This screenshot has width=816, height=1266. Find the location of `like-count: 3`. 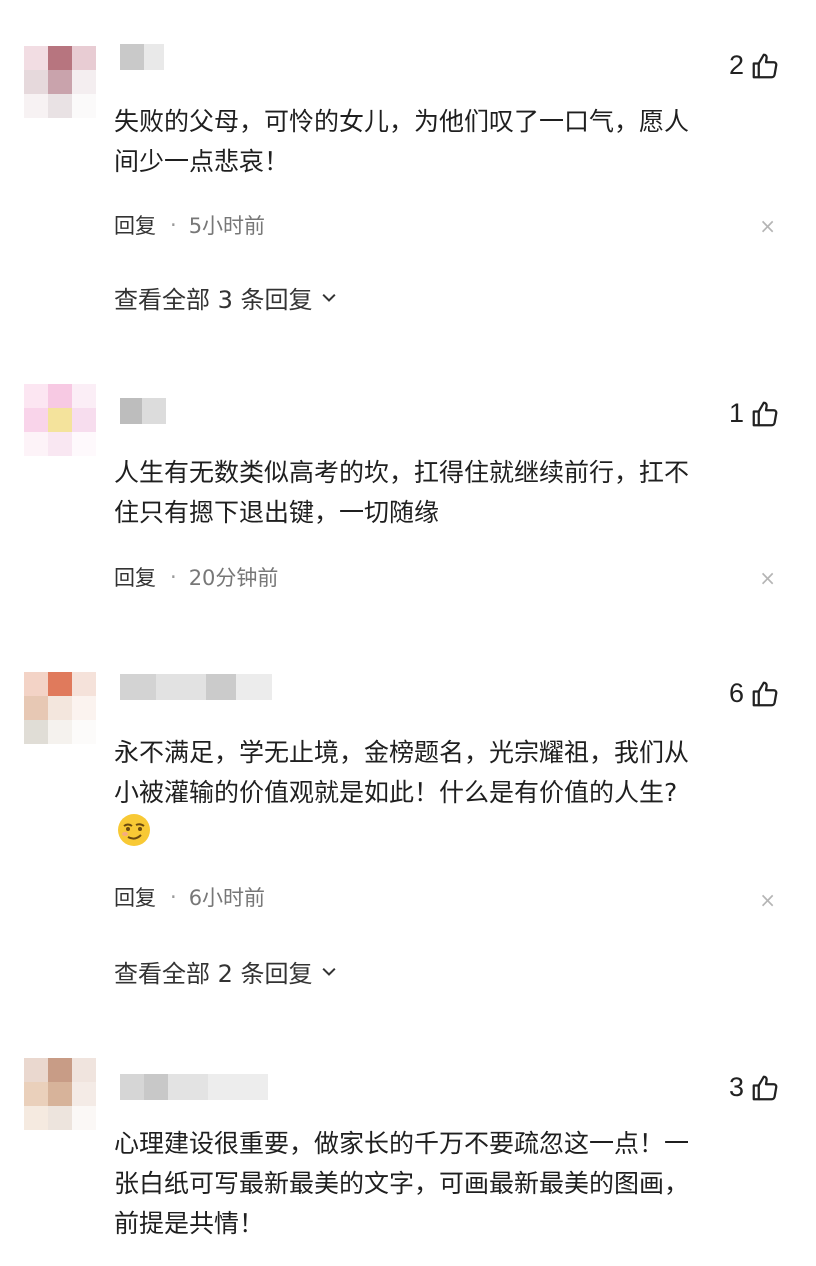

like-count: 3 is located at coordinates (736, 1087).